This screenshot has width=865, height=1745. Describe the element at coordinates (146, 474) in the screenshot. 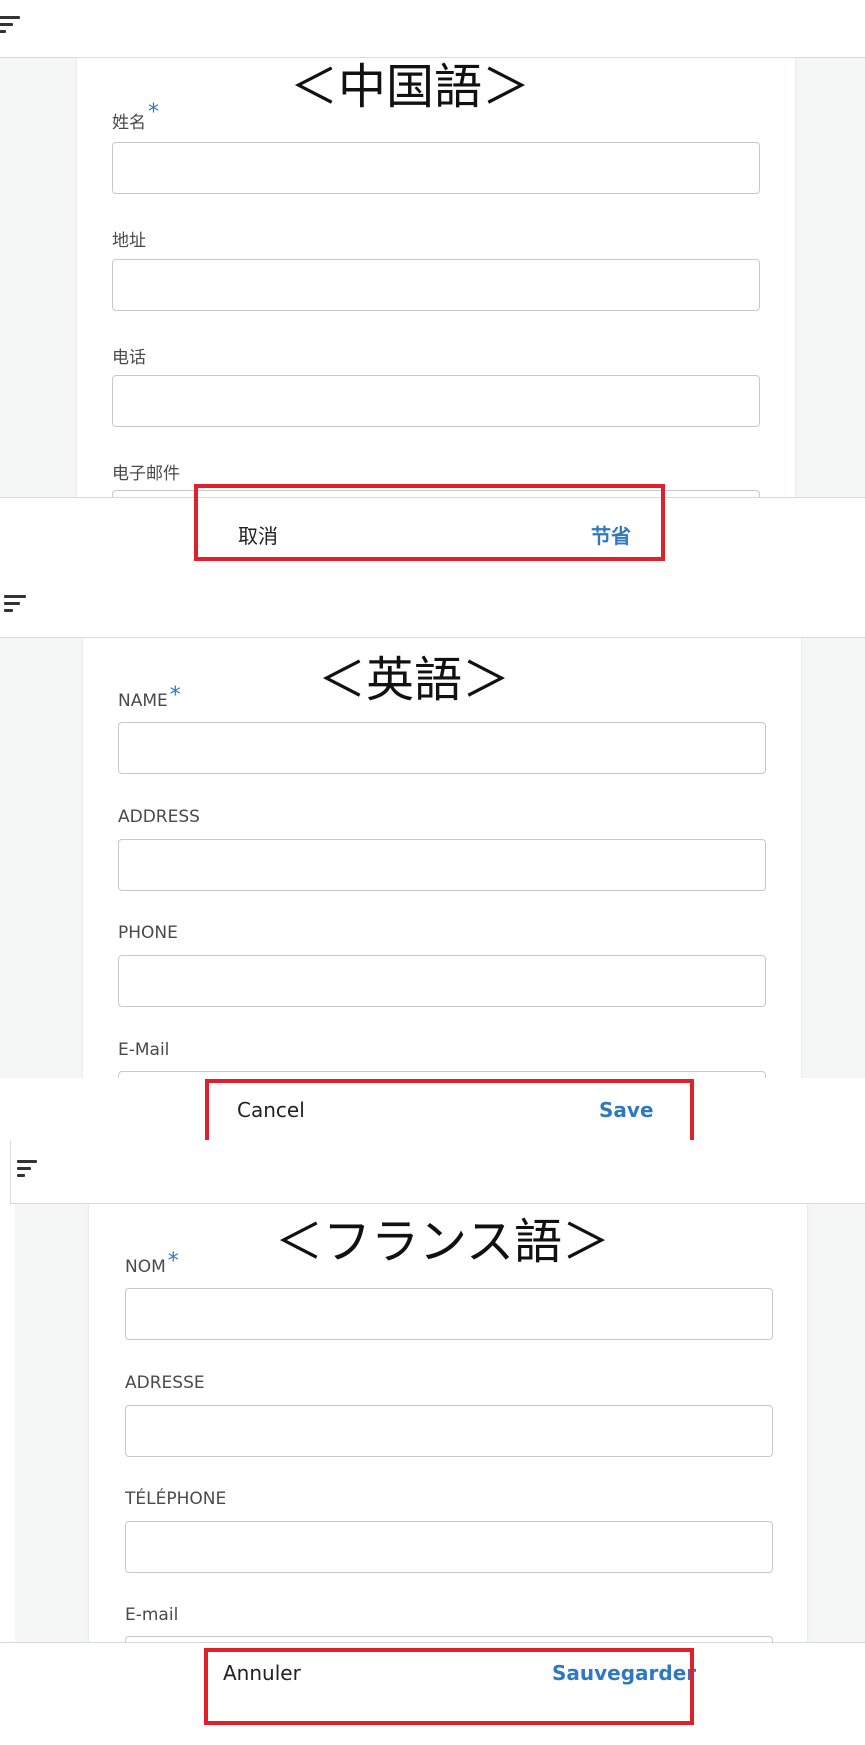

I see `email-label: 电子邮件` at that location.